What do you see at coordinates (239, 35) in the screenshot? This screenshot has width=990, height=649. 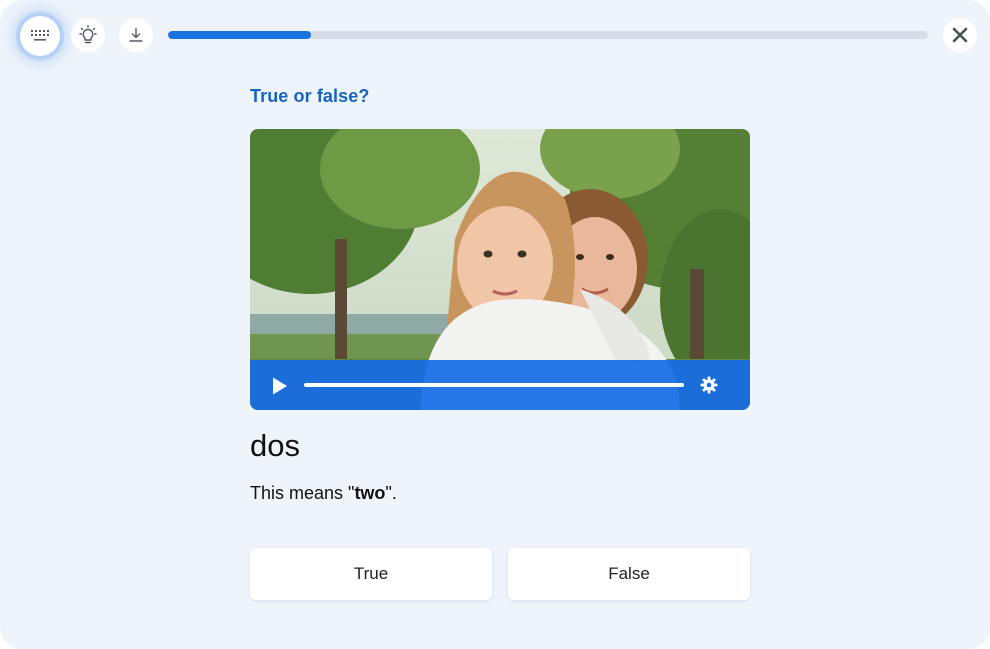 I see `progress-fill` at bounding box center [239, 35].